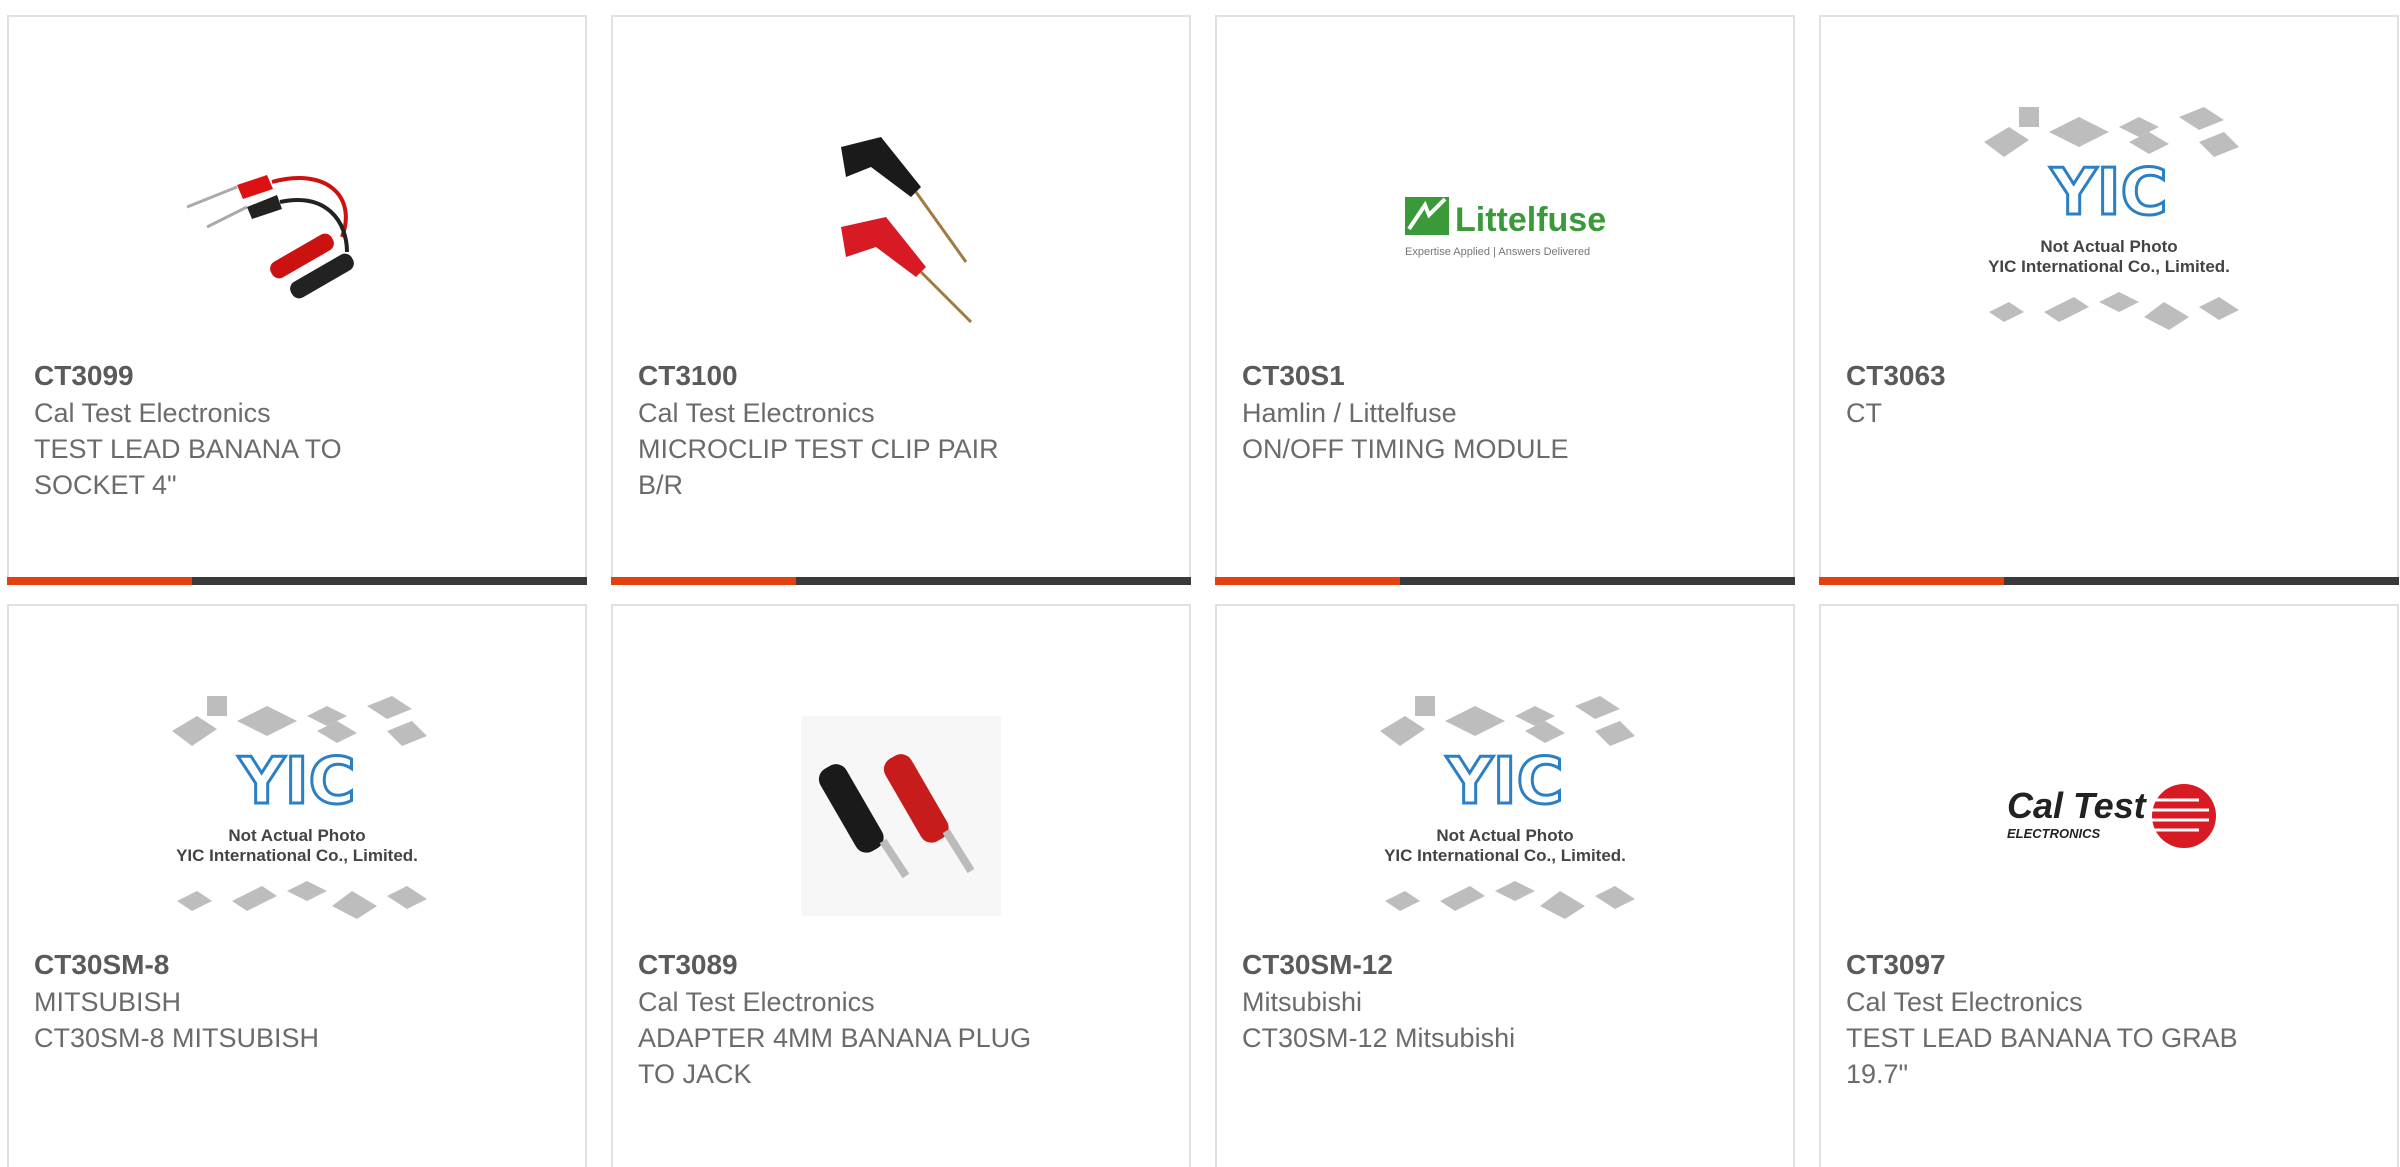 The height and width of the screenshot is (1167, 2400). What do you see at coordinates (234, 376) in the screenshot?
I see `part-number: CT3099` at bounding box center [234, 376].